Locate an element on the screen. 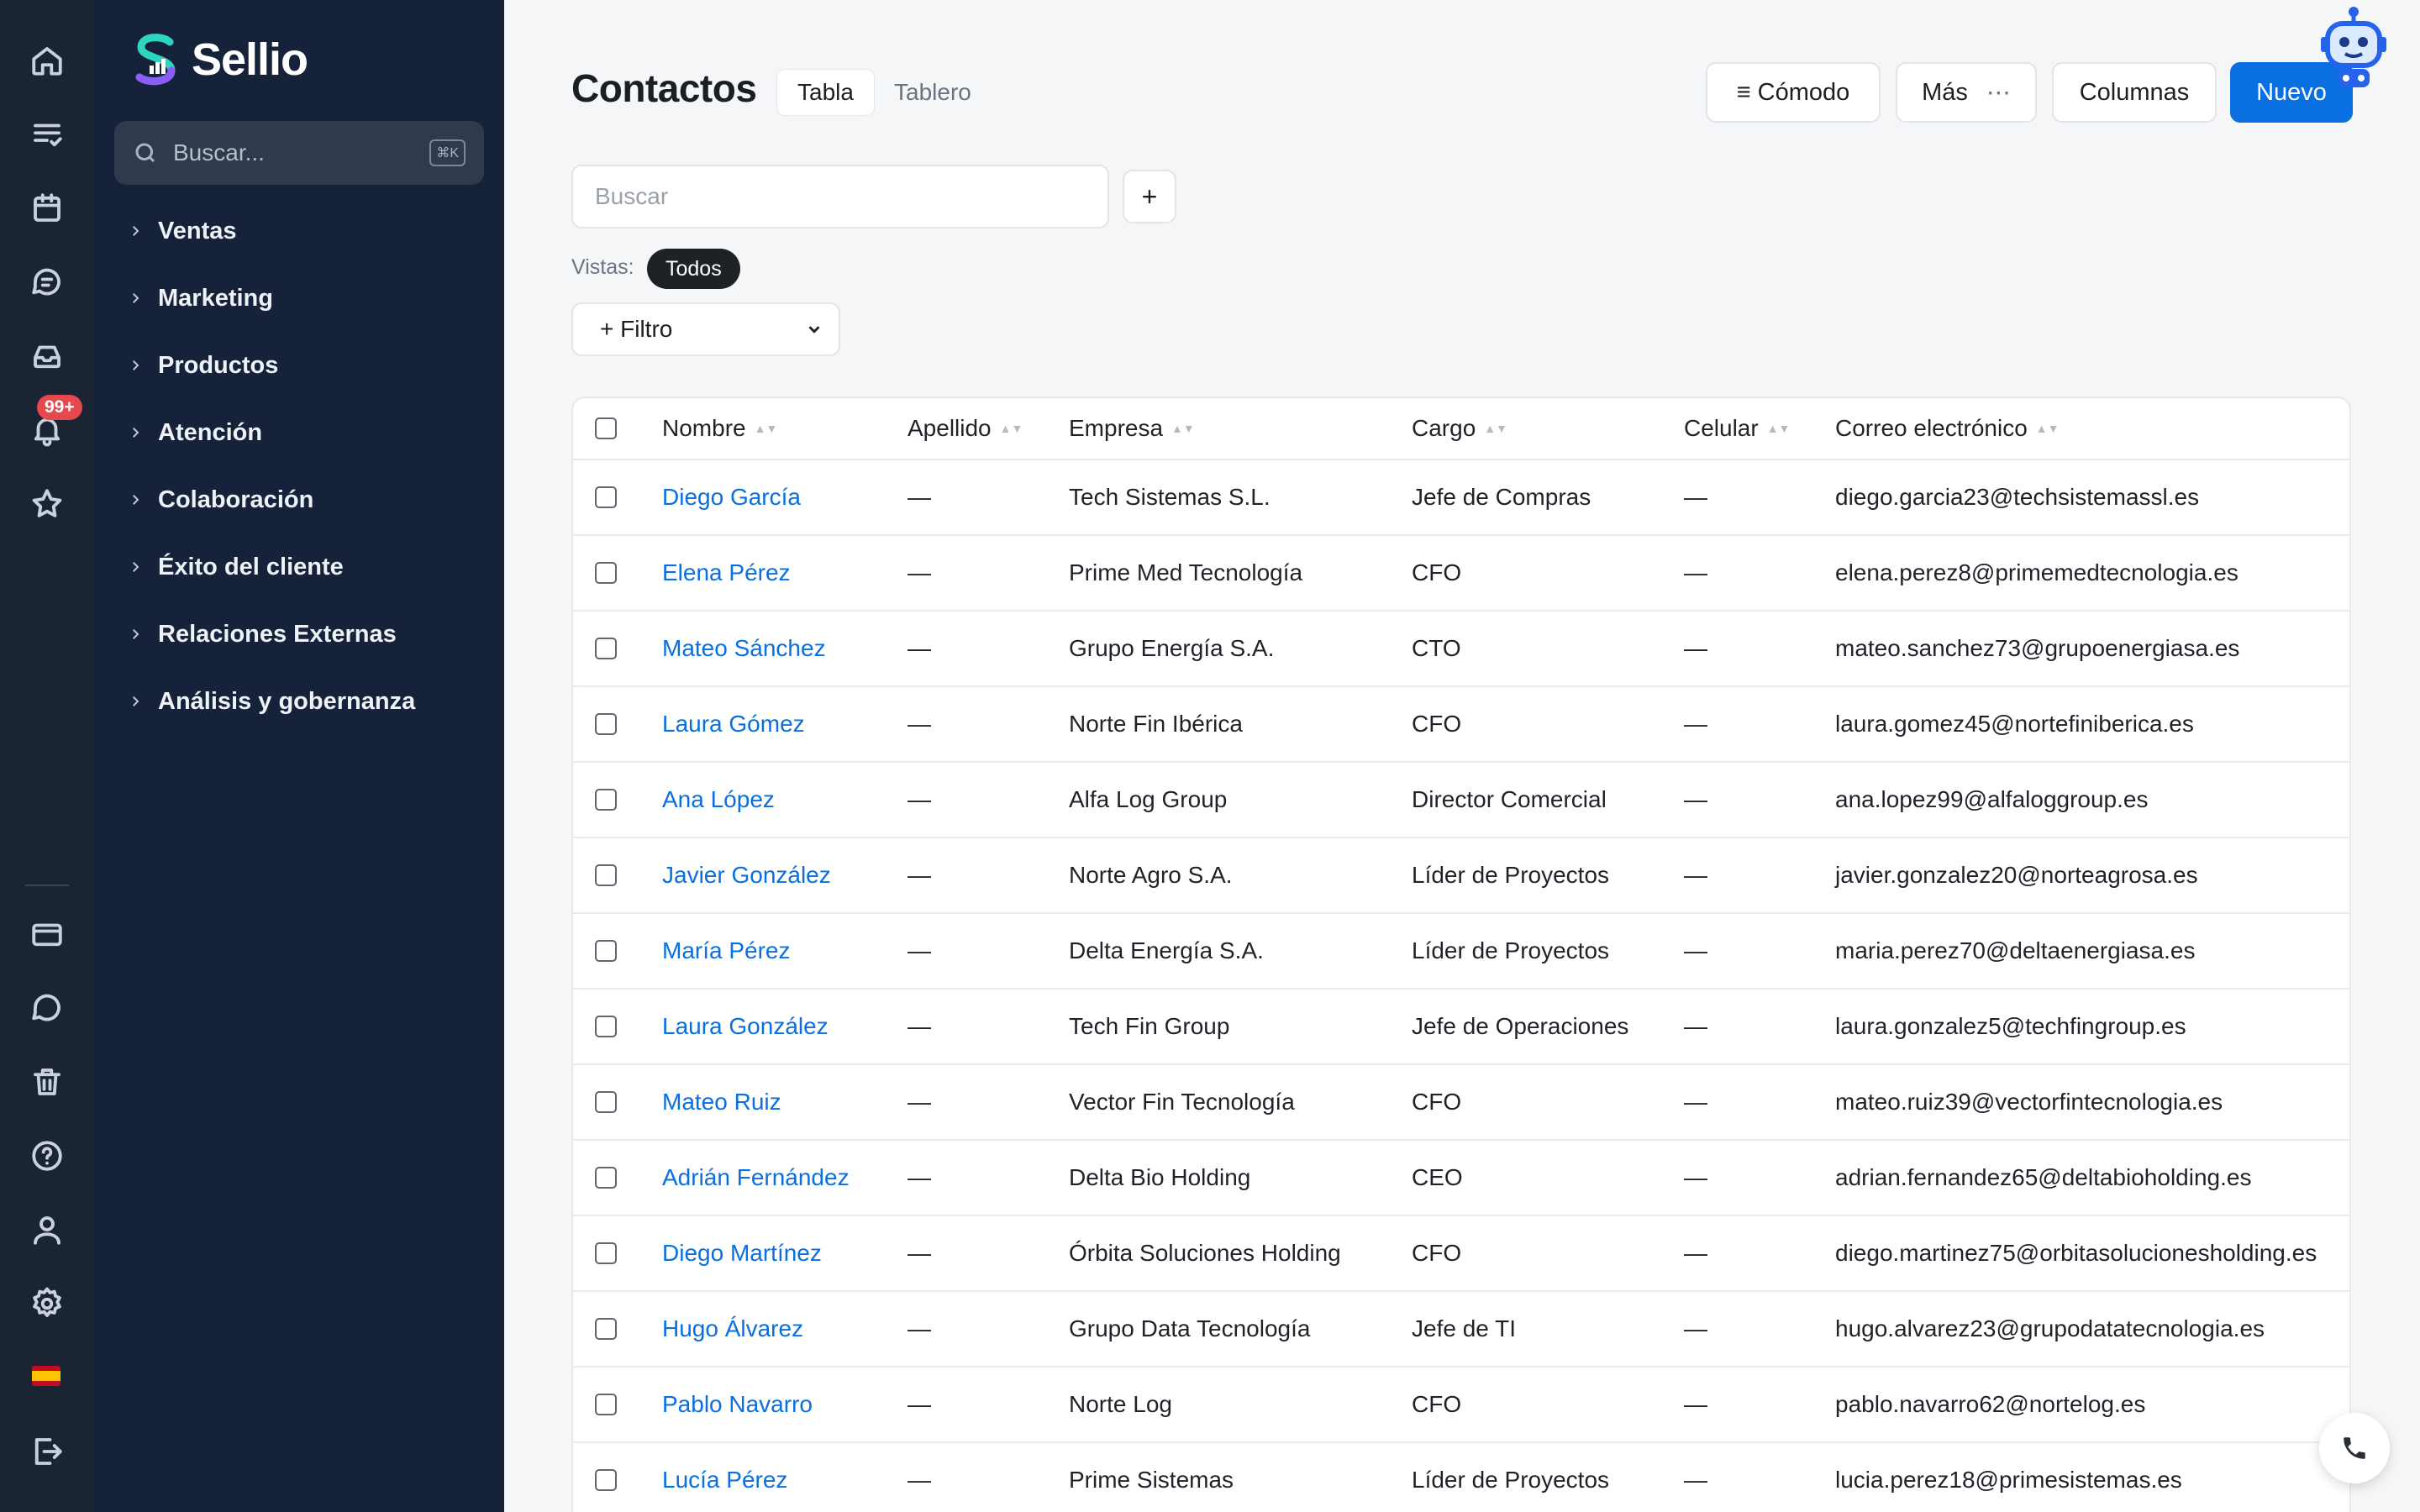 The image size is (2420, 1512). column-header-empresa: Empresa ▲▼ is located at coordinates (1132, 428).